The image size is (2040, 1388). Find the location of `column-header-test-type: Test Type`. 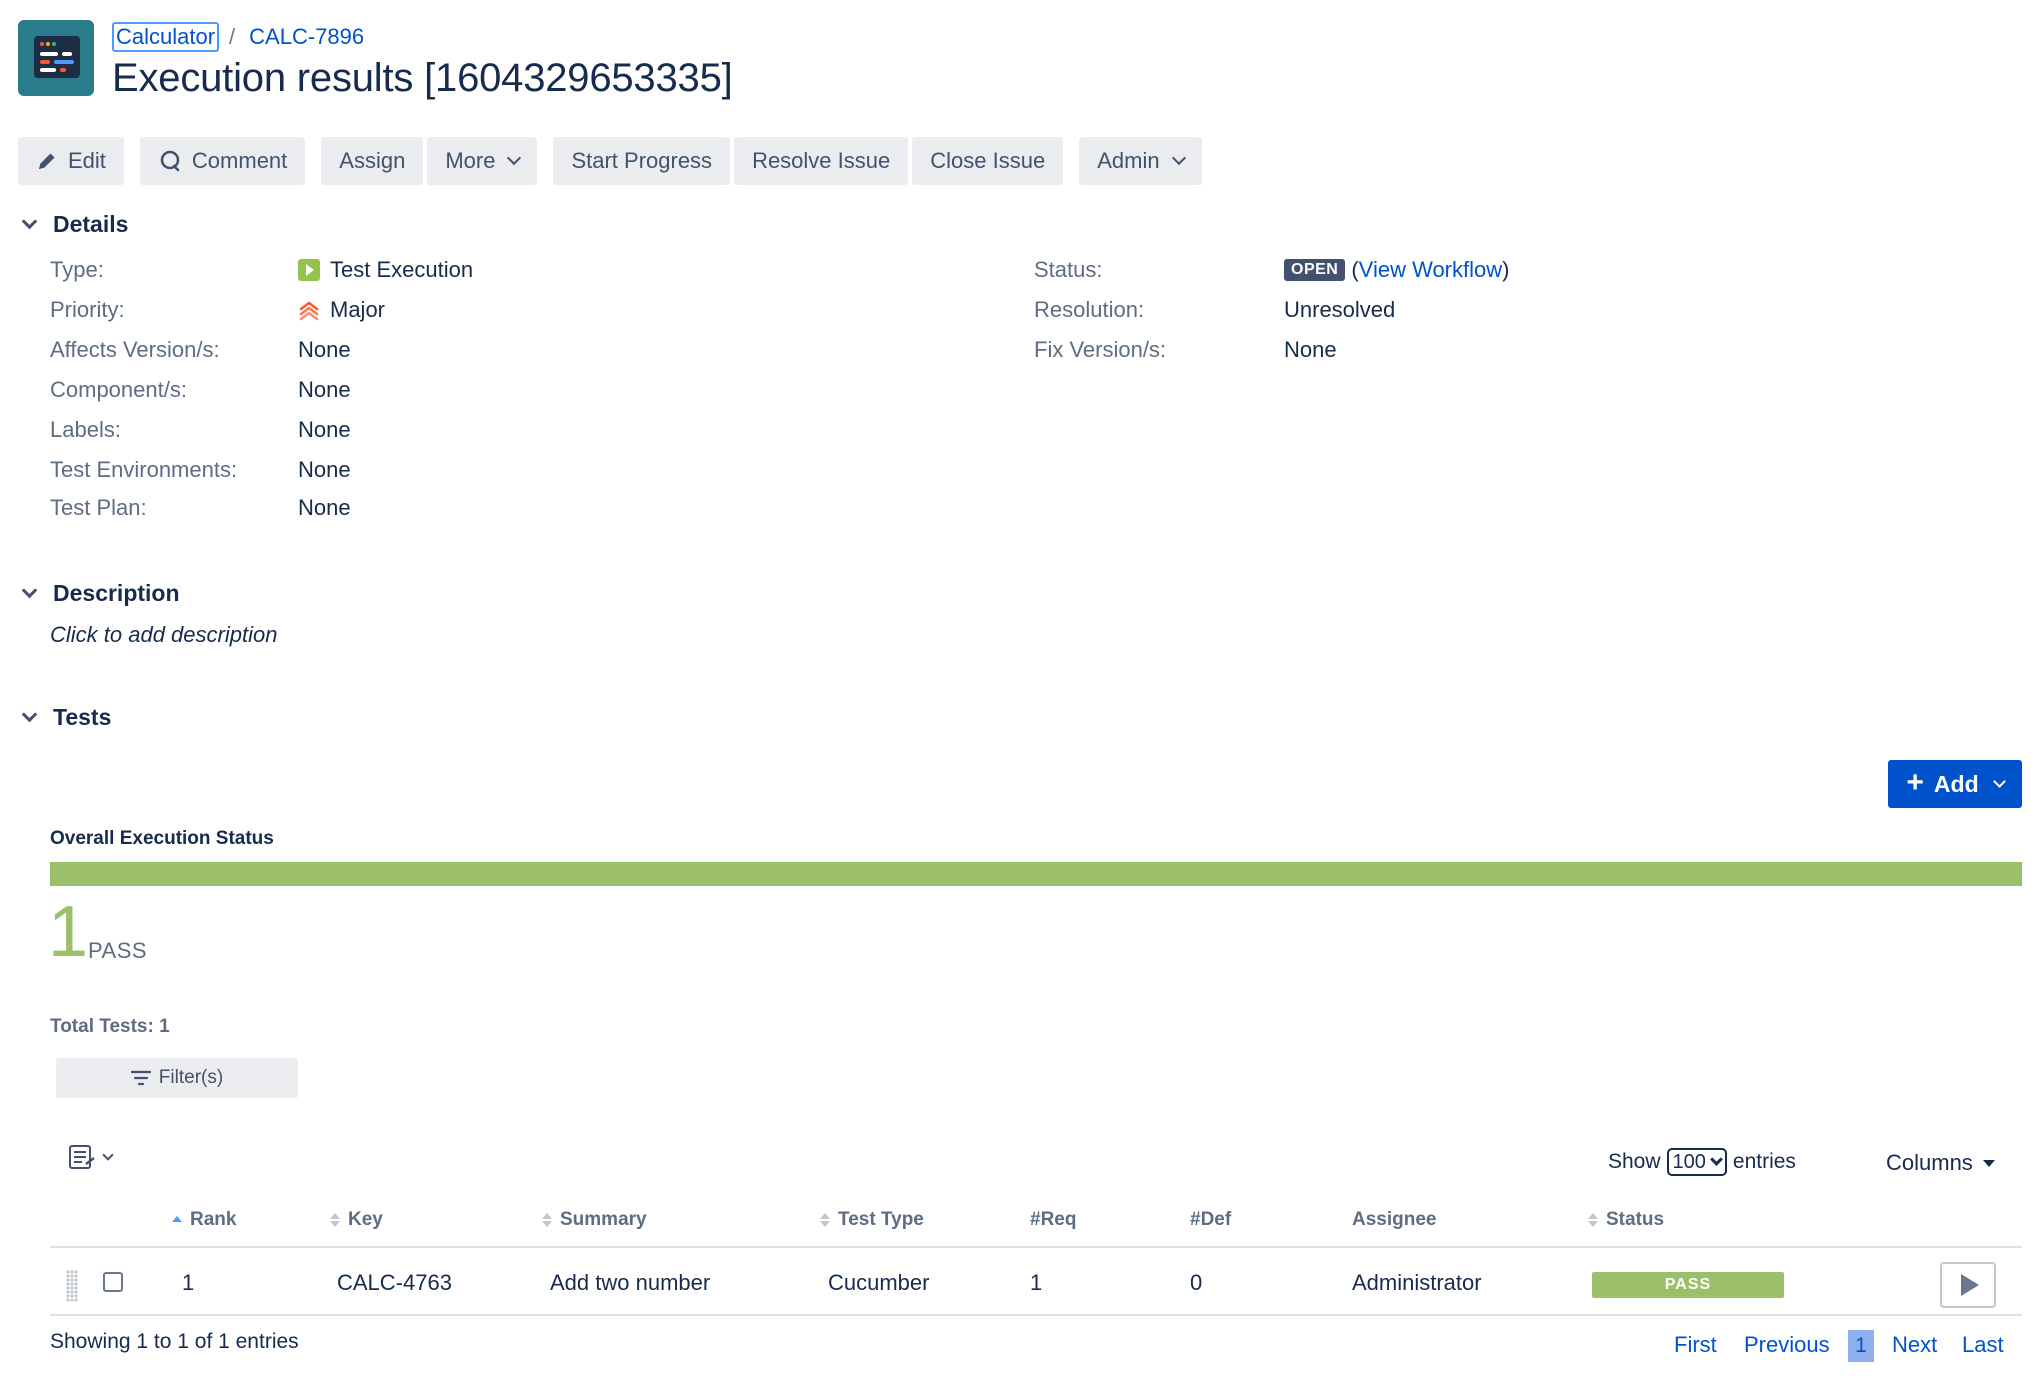

column-header-test-type: Test Type is located at coordinates (872, 1220).